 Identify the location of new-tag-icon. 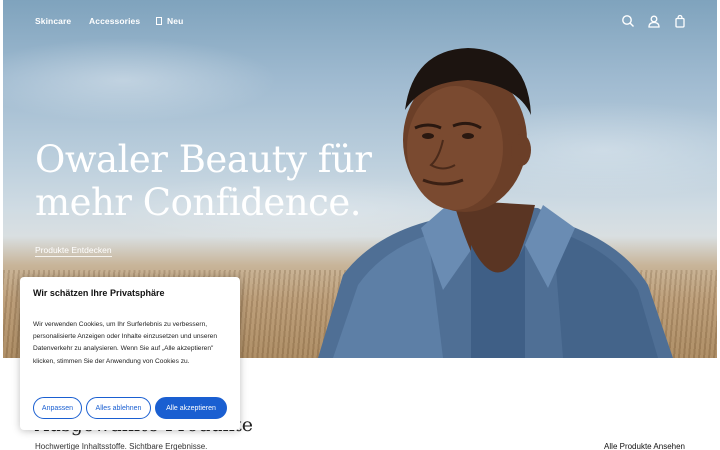
(159, 21).